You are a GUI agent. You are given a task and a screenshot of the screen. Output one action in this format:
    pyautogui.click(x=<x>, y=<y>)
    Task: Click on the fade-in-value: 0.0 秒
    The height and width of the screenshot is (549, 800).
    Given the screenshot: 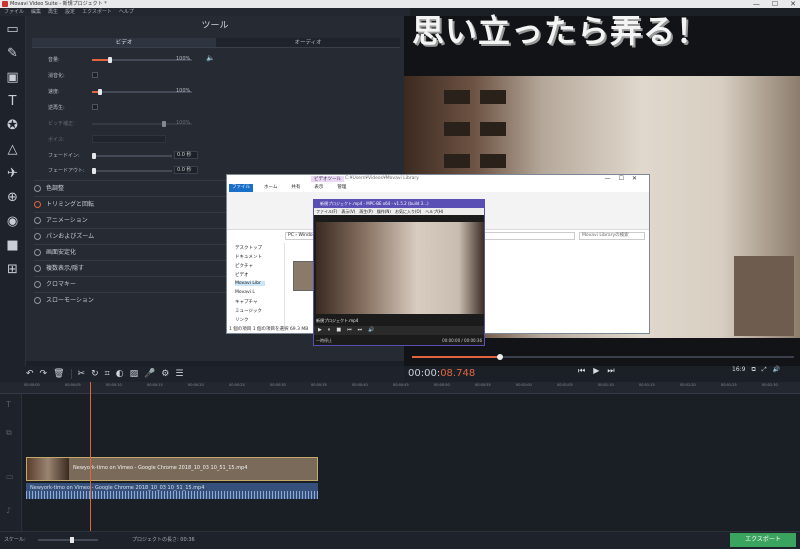 What is the action you would take?
    pyautogui.click(x=186, y=155)
    